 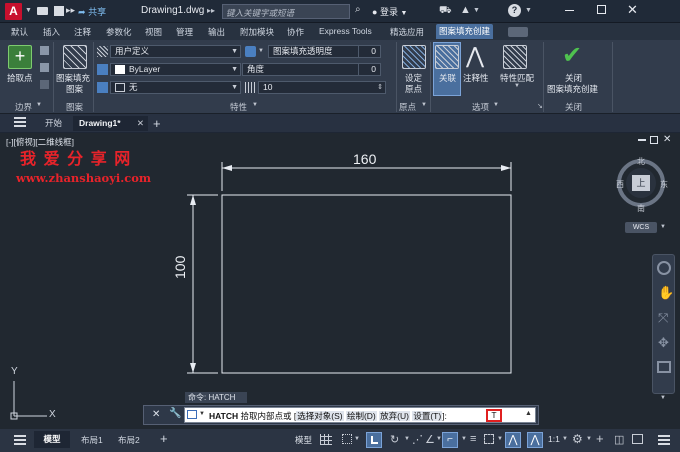 What do you see at coordinates (374, 440) in the screenshot?
I see `ortho-icon` at bounding box center [374, 440].